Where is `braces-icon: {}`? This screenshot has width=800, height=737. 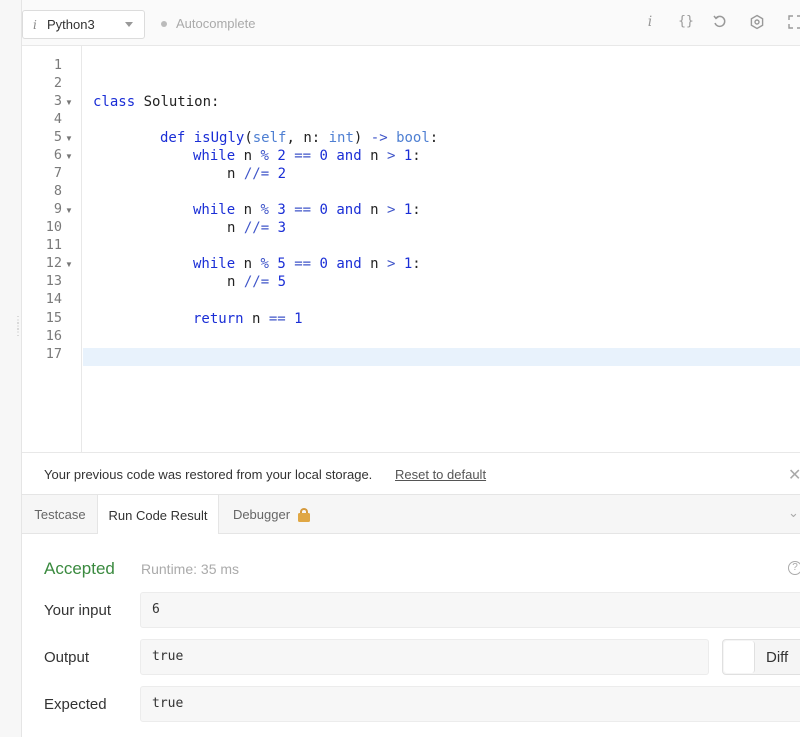 braces-icon: {} is located at coordinates (686, 24).